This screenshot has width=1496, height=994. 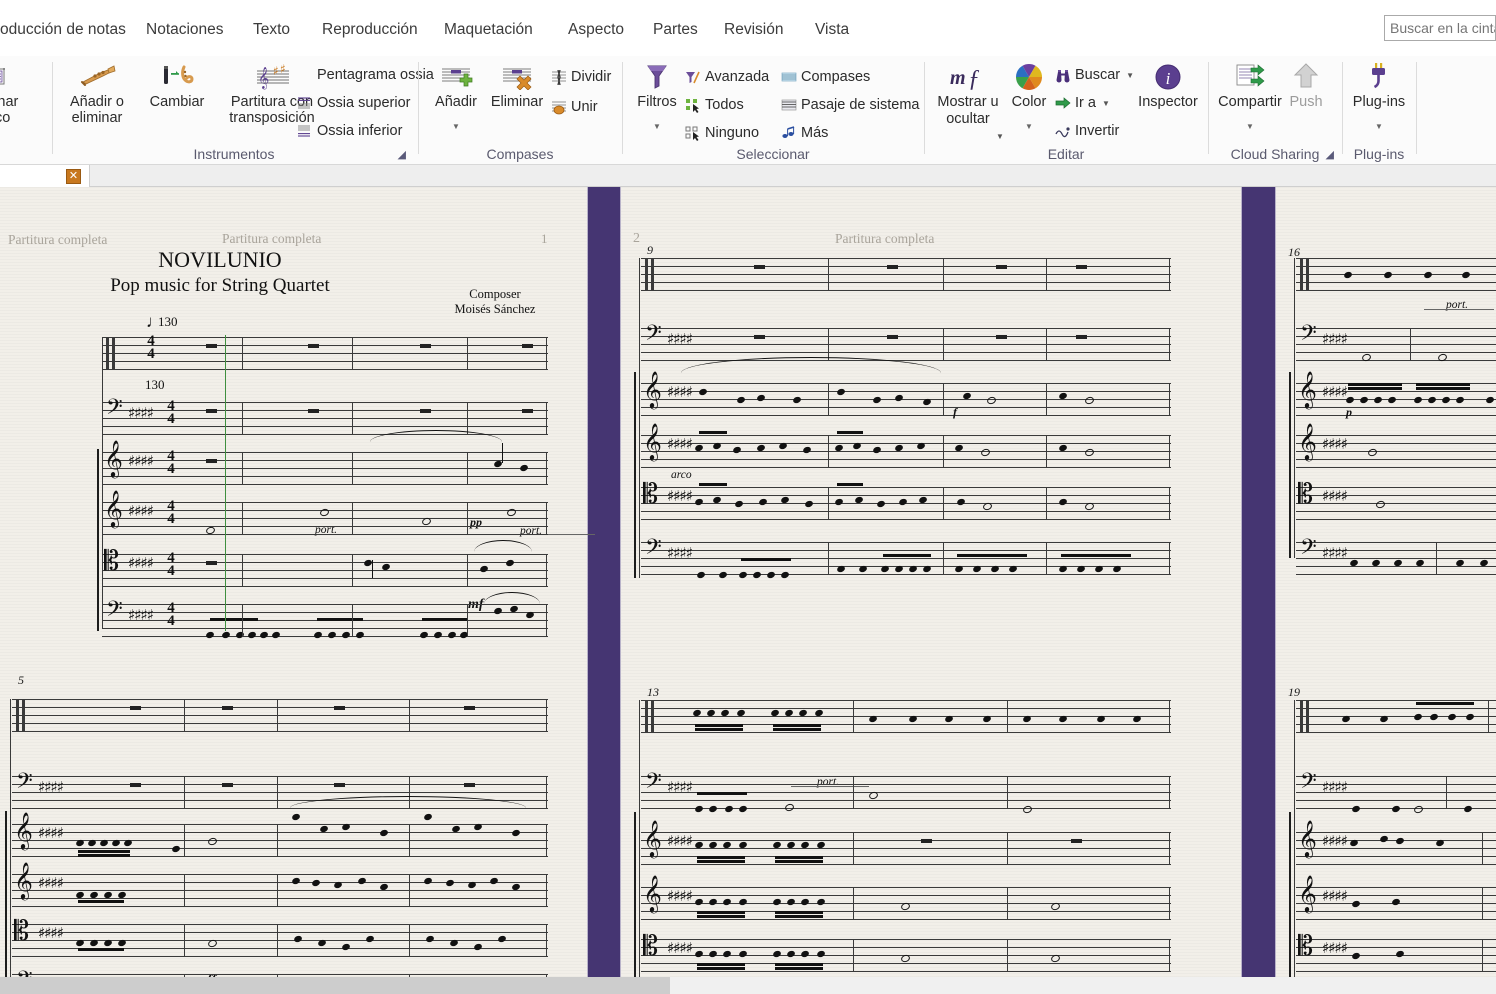 I want to click on add-remove-instrument-label-1: Añadir o, so click(x=96, y=102).